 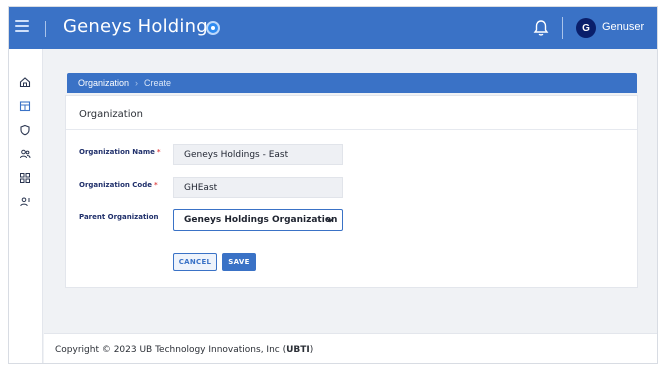 I want to click on breadcrumb-current: Create, so click(x=158, y=83).